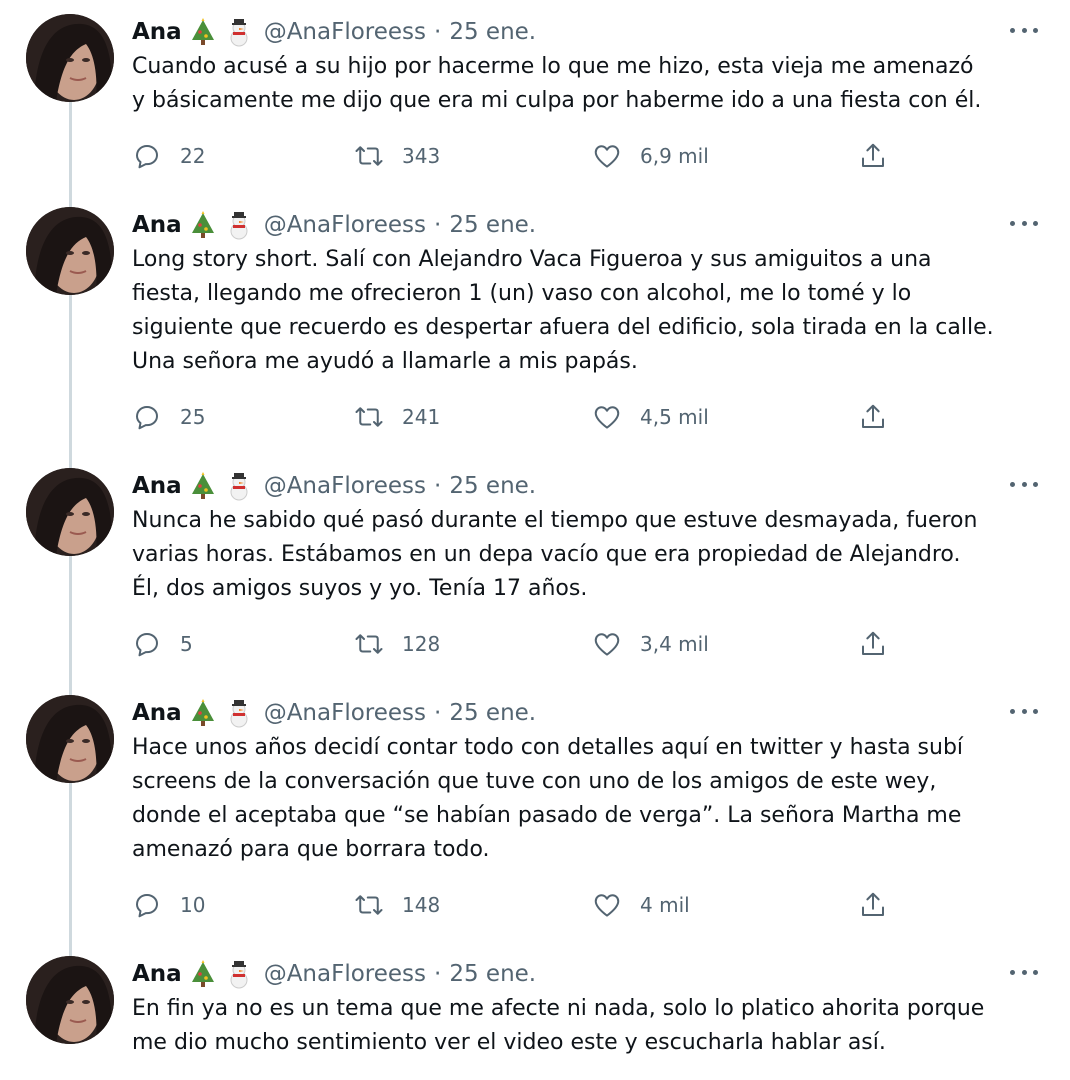 The height and width of the screenshot is (1080, 1070). I want to click on retweet-button: 148, so click(397, 905).